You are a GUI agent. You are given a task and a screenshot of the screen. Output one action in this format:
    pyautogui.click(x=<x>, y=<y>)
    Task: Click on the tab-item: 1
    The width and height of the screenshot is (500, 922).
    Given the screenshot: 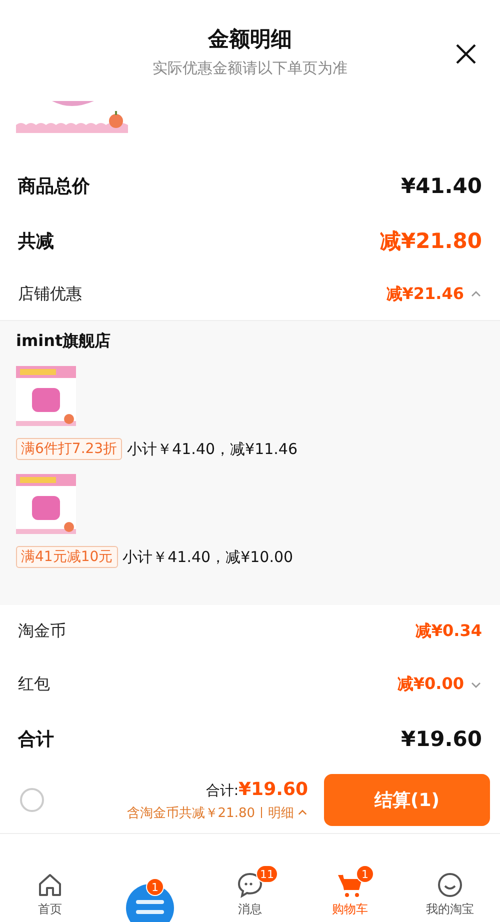 What is the action you would take?
    pyautogui.click(x=150, y=878)
    